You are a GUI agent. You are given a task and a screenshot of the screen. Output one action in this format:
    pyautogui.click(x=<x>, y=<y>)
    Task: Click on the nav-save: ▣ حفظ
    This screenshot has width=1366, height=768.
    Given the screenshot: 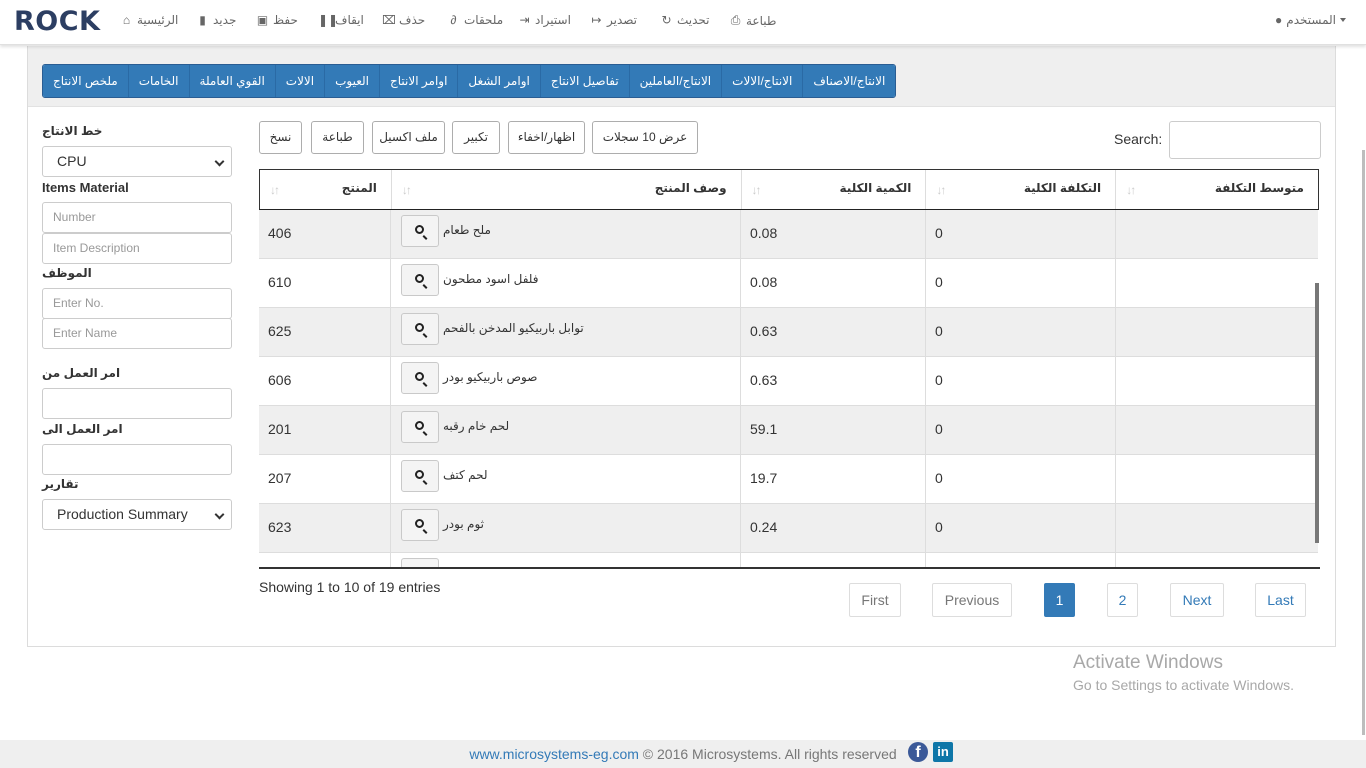 What is the action you would take?
    pyautogui.click(x=277, y=20)
    